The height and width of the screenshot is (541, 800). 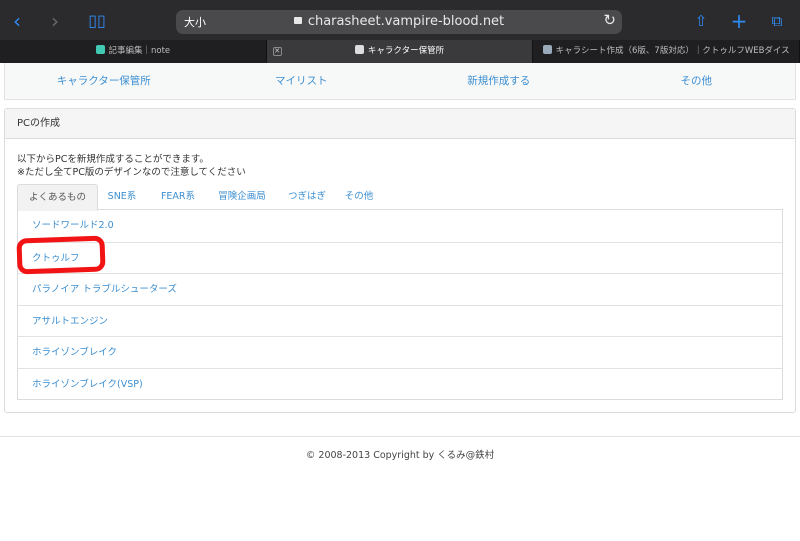 I want to click on tab-common: よくあるもの, so click(x=57, y=197).